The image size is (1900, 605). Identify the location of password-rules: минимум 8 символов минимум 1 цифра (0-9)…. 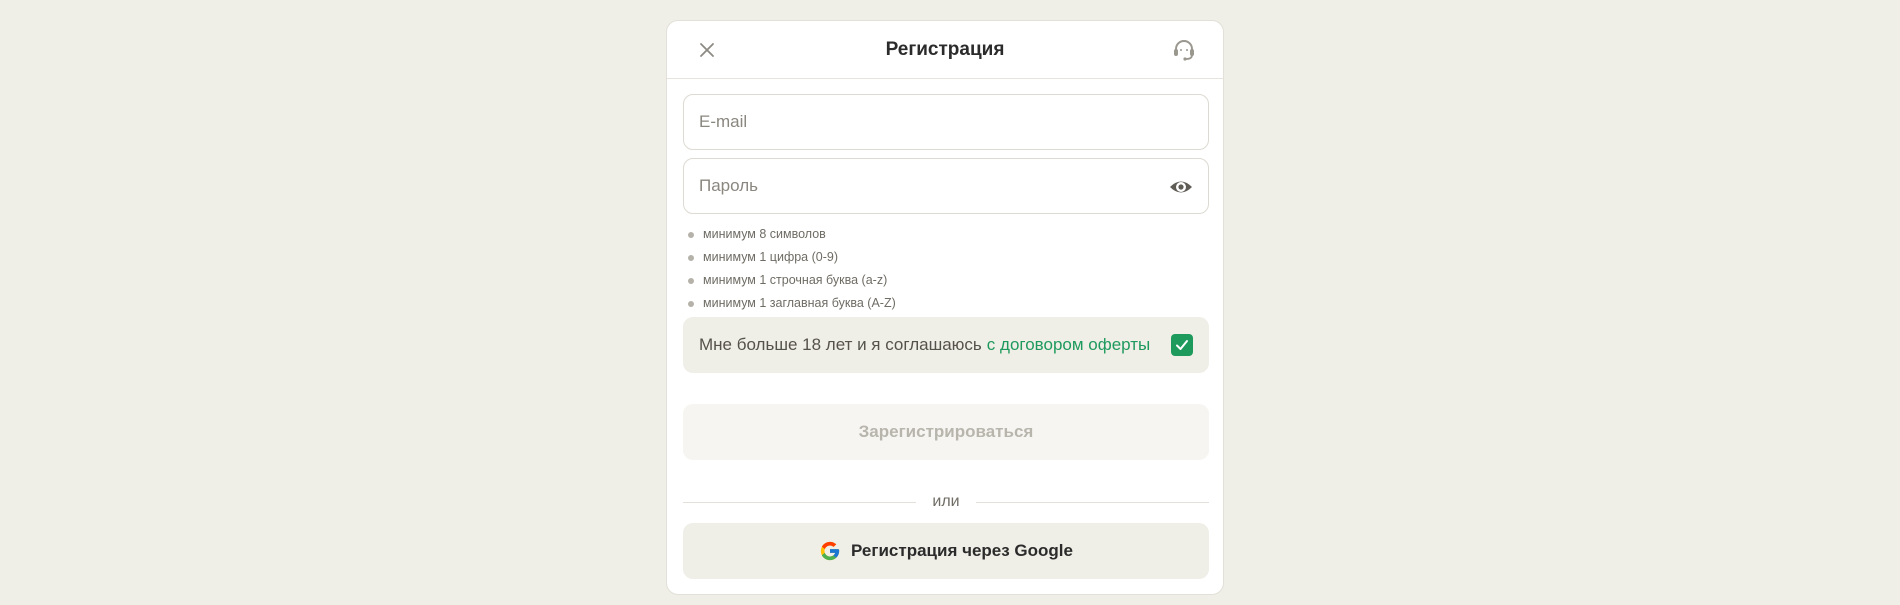
(792, 269).